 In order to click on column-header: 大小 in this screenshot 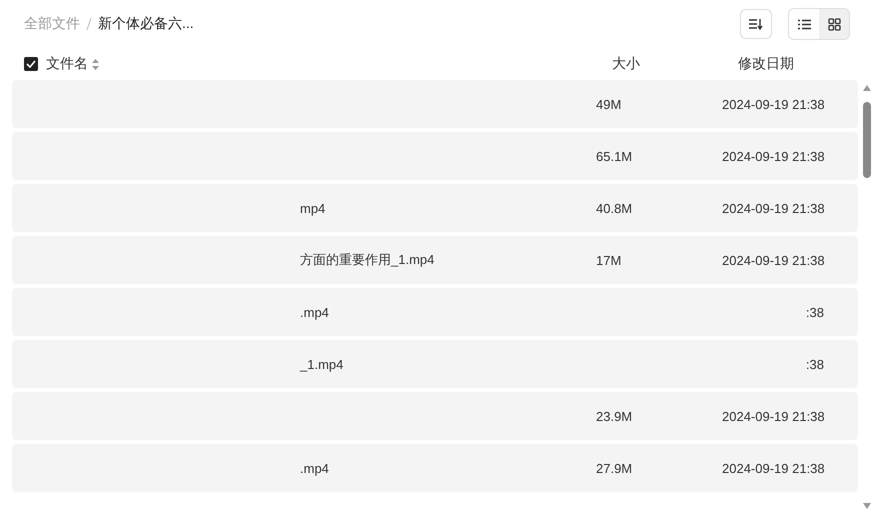, I will do `click(675, 64)`.